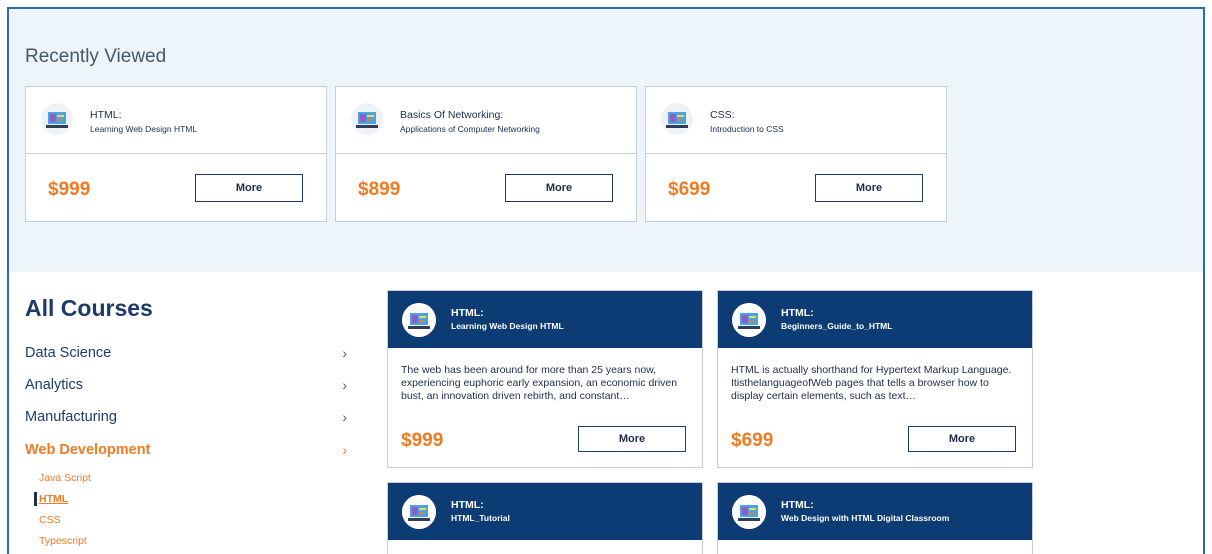 The height and width of the screenshot is (554, 1212). I want to click on recent-course-title: CSS:, so click(722, 115).